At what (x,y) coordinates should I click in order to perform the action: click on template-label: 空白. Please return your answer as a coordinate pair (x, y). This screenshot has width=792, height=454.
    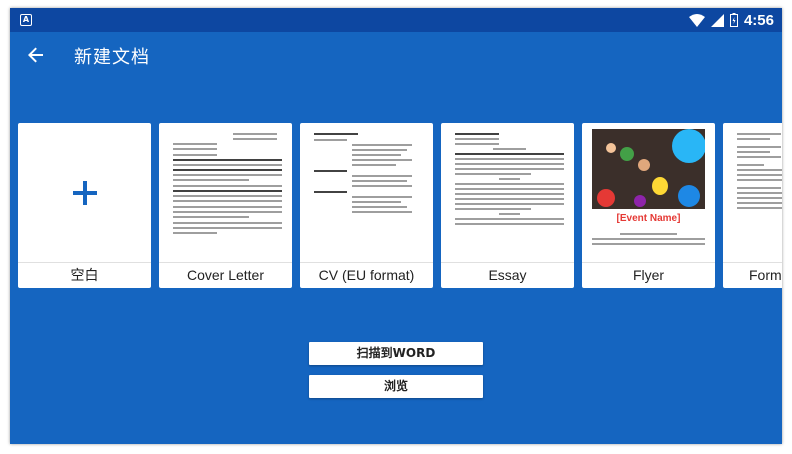
    Looking at the image, I should click on (84, 275).